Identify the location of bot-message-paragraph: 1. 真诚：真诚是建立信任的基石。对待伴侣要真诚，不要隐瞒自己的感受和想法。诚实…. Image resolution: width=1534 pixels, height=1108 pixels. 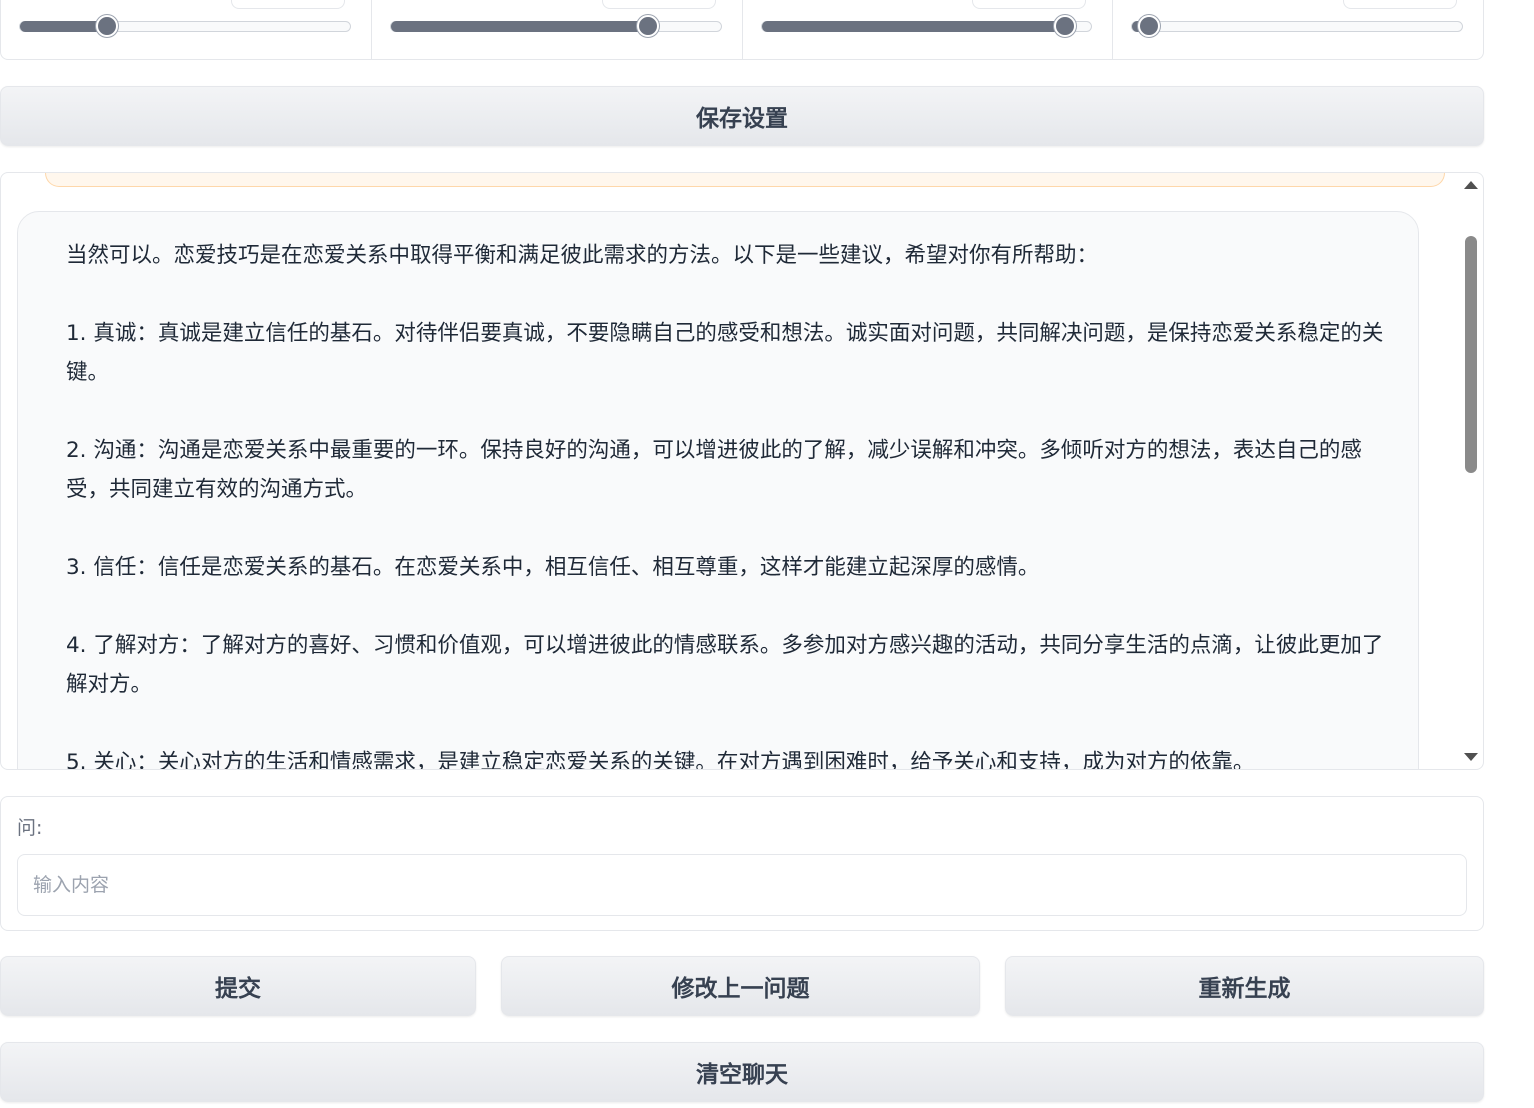
(725, 353).